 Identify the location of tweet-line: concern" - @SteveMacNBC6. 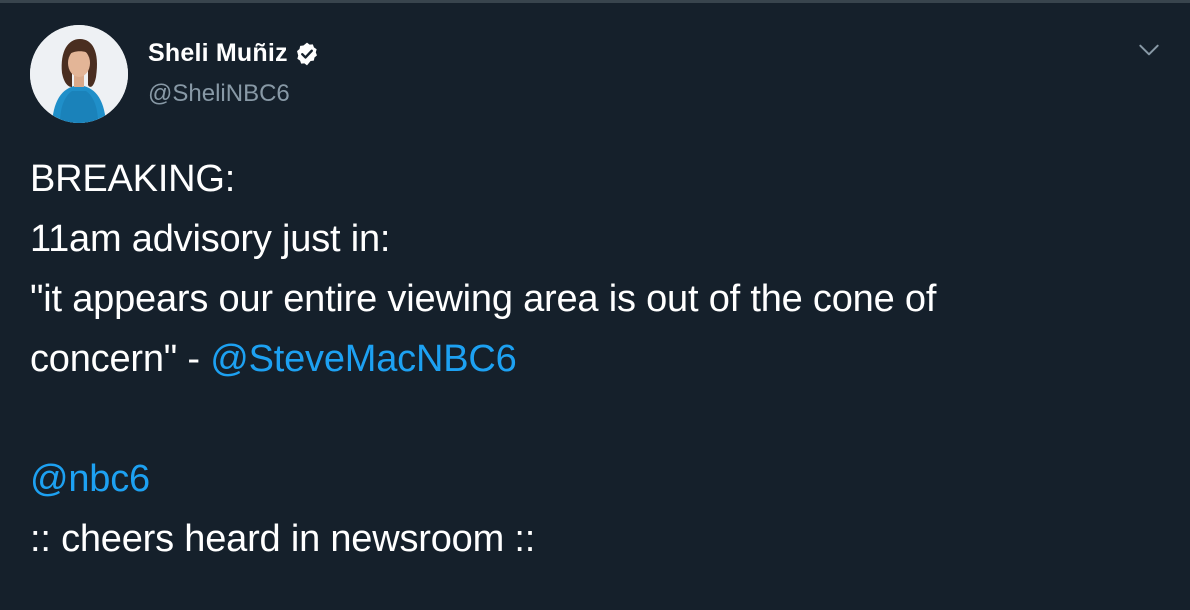
(590, 359).